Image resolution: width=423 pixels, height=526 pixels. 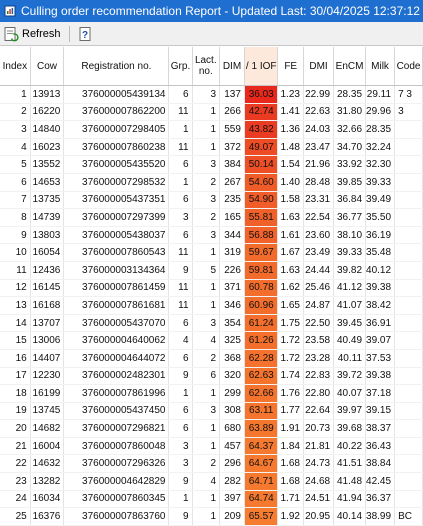 What do you see at coordinates (261, 94) in the screenshot?
I see `iof-cell: 36.03` at bounding box center [261, 94].